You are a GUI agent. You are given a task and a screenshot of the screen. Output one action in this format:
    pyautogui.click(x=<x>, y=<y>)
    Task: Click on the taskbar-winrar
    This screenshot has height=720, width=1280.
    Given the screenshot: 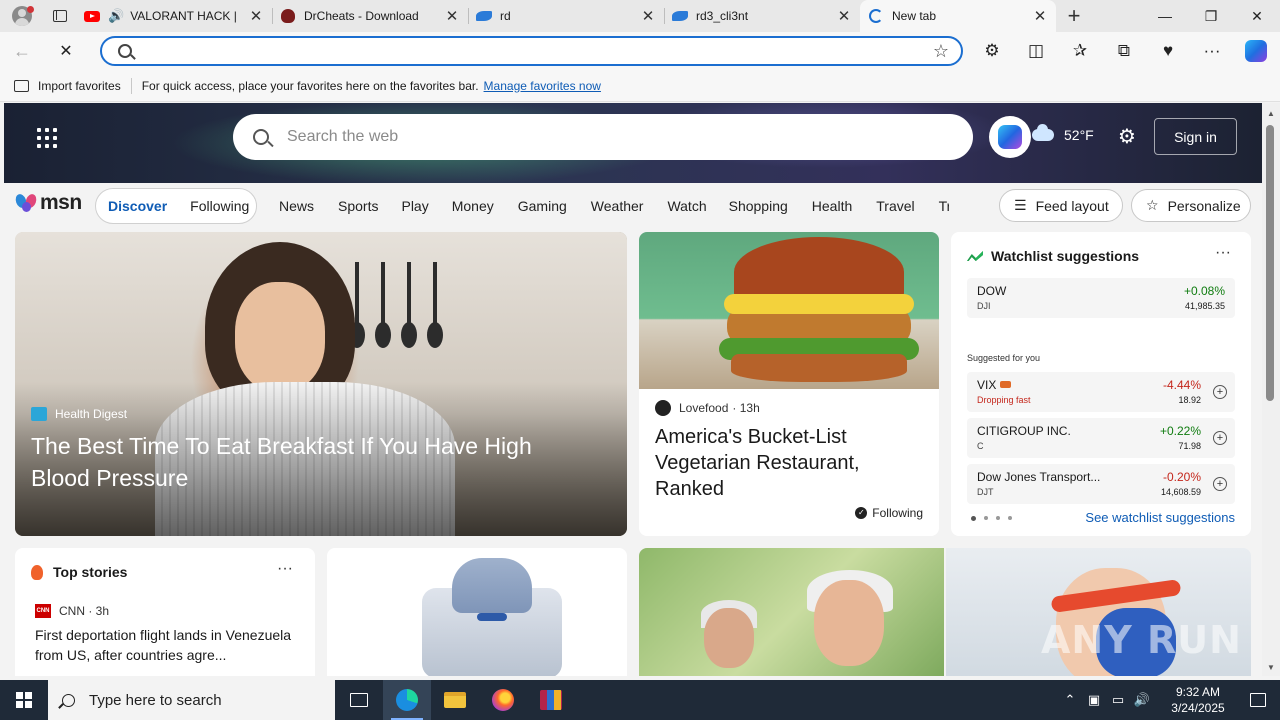 What is the action you would take?
    pyautogui.click(x=551, y=700)
    